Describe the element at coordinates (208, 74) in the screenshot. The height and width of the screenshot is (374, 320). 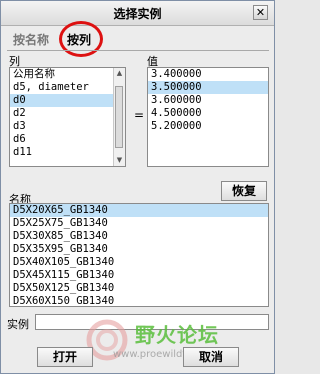
I see `list-item: 3.400000` at that location.